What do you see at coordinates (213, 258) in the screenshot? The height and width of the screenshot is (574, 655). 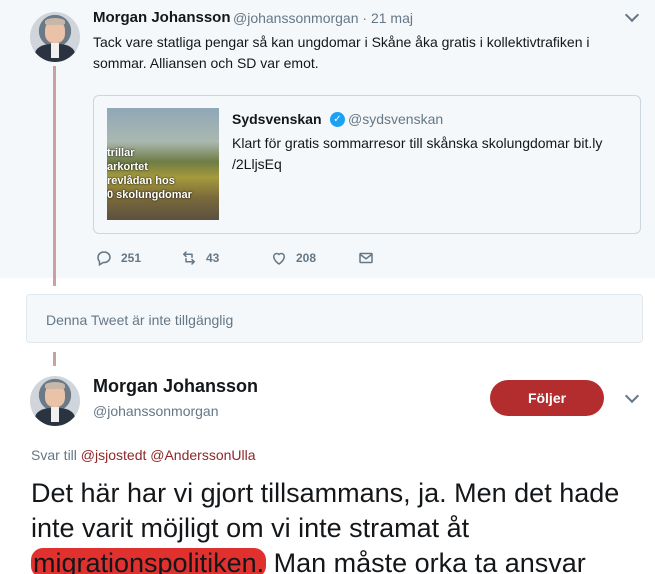 I see `retweet-count: 43` at bounding box center [213, 258].